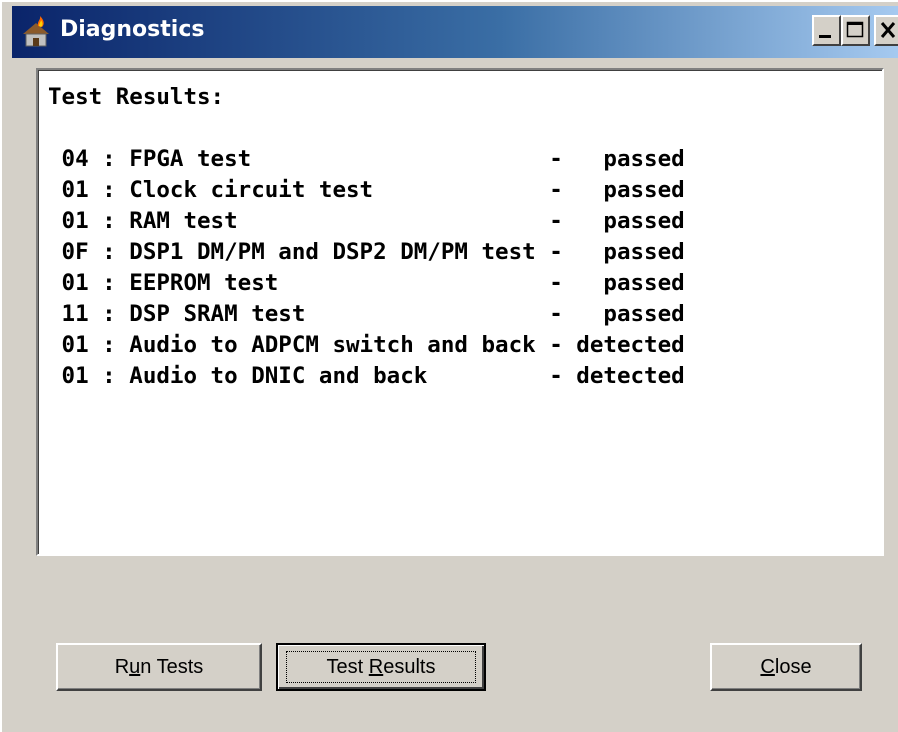 The height and width of the screenshot is (732, 898). Describe the element at coordinates (455, 32) in the screenshot. I see `title-bar: Diagnostics` at that location.